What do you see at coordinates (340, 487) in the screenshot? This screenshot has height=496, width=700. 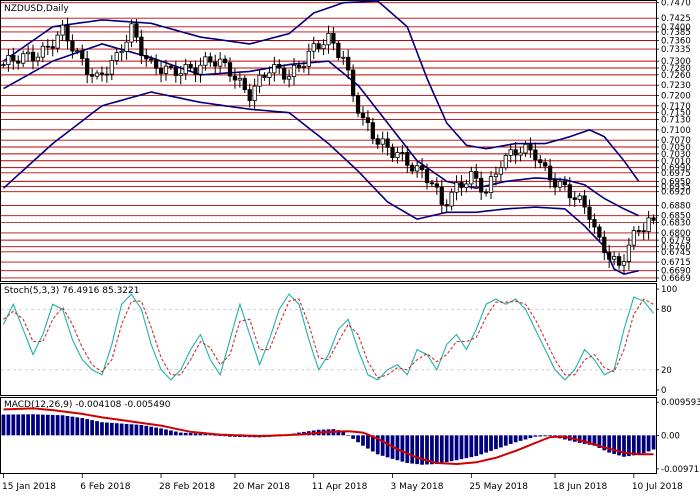 I see `time-axis-label: 11 Apr 2018` at bounding box center [340, 487].